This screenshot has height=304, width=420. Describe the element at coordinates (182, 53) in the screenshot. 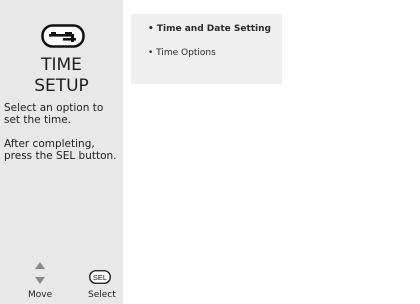

I see `menu-item-time-options: • Time Options` at that location.